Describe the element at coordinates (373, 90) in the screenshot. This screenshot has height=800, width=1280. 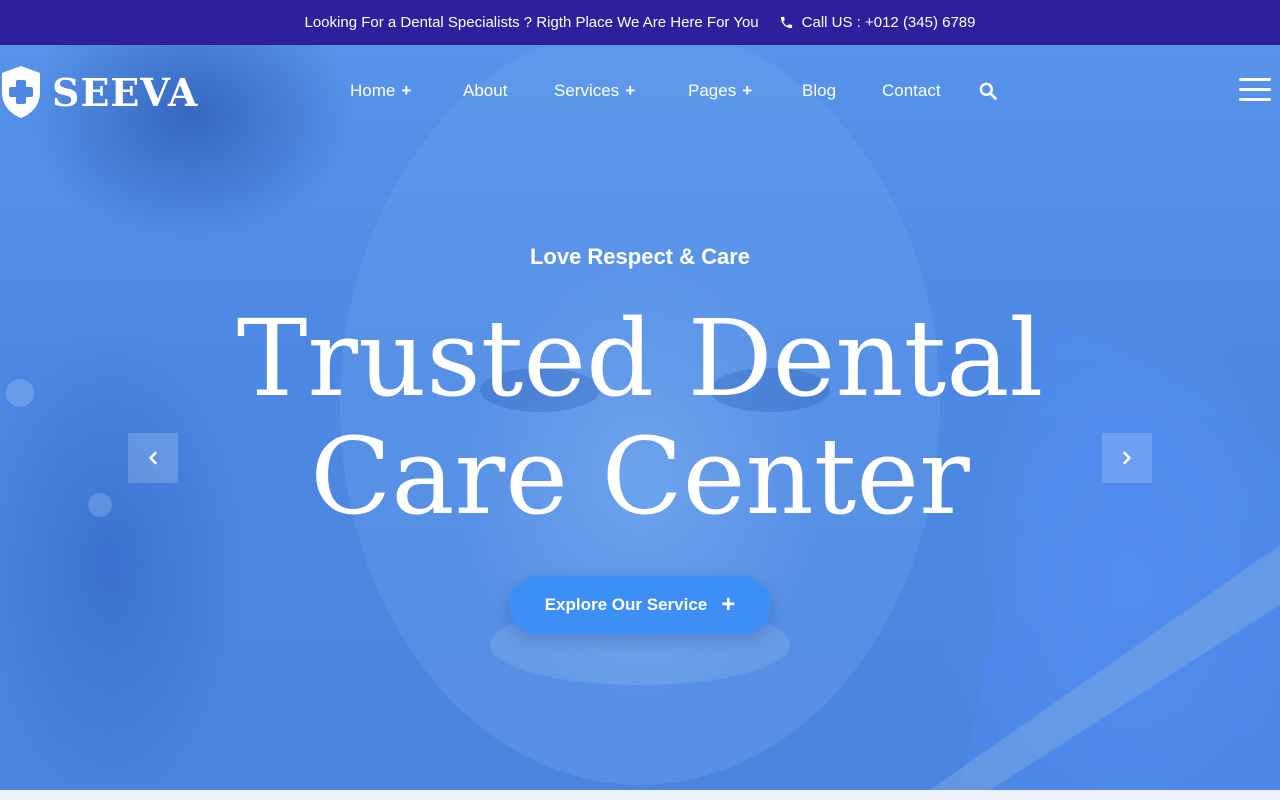
I see `nav-item-label: Home` at that location.